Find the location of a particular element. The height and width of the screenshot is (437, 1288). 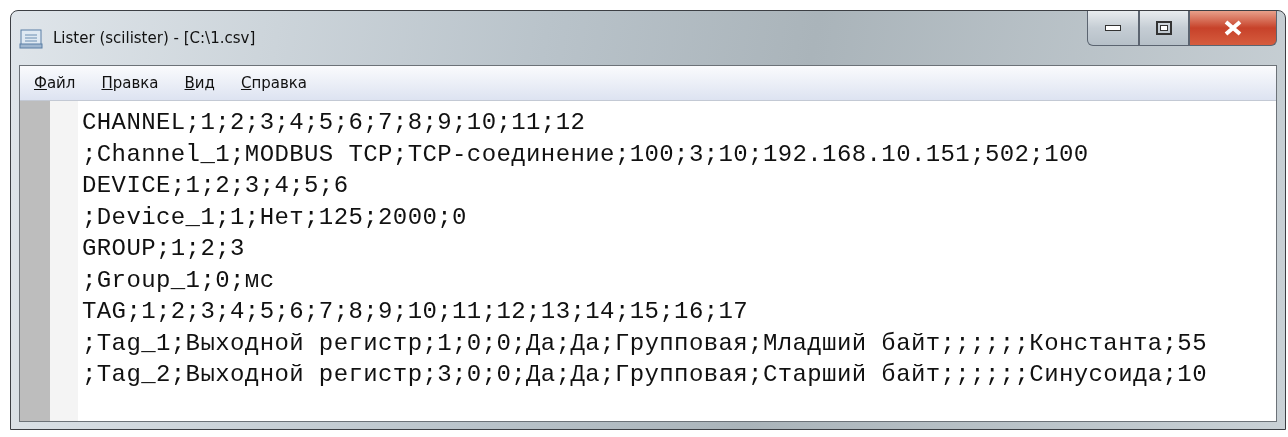

text-line: ;Tag_2;Выходной регистр;3;0;0;Да;Да;Групповая;Старший байт;;;;;;Синусоида;10 is located at coordinates (644, 375).